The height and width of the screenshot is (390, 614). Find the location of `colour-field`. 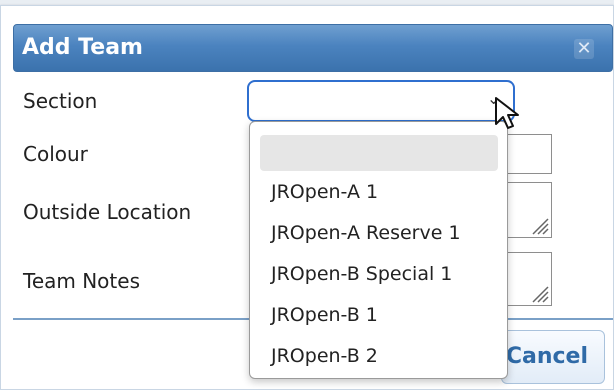

colour-field is located at coordinates (529, 154).